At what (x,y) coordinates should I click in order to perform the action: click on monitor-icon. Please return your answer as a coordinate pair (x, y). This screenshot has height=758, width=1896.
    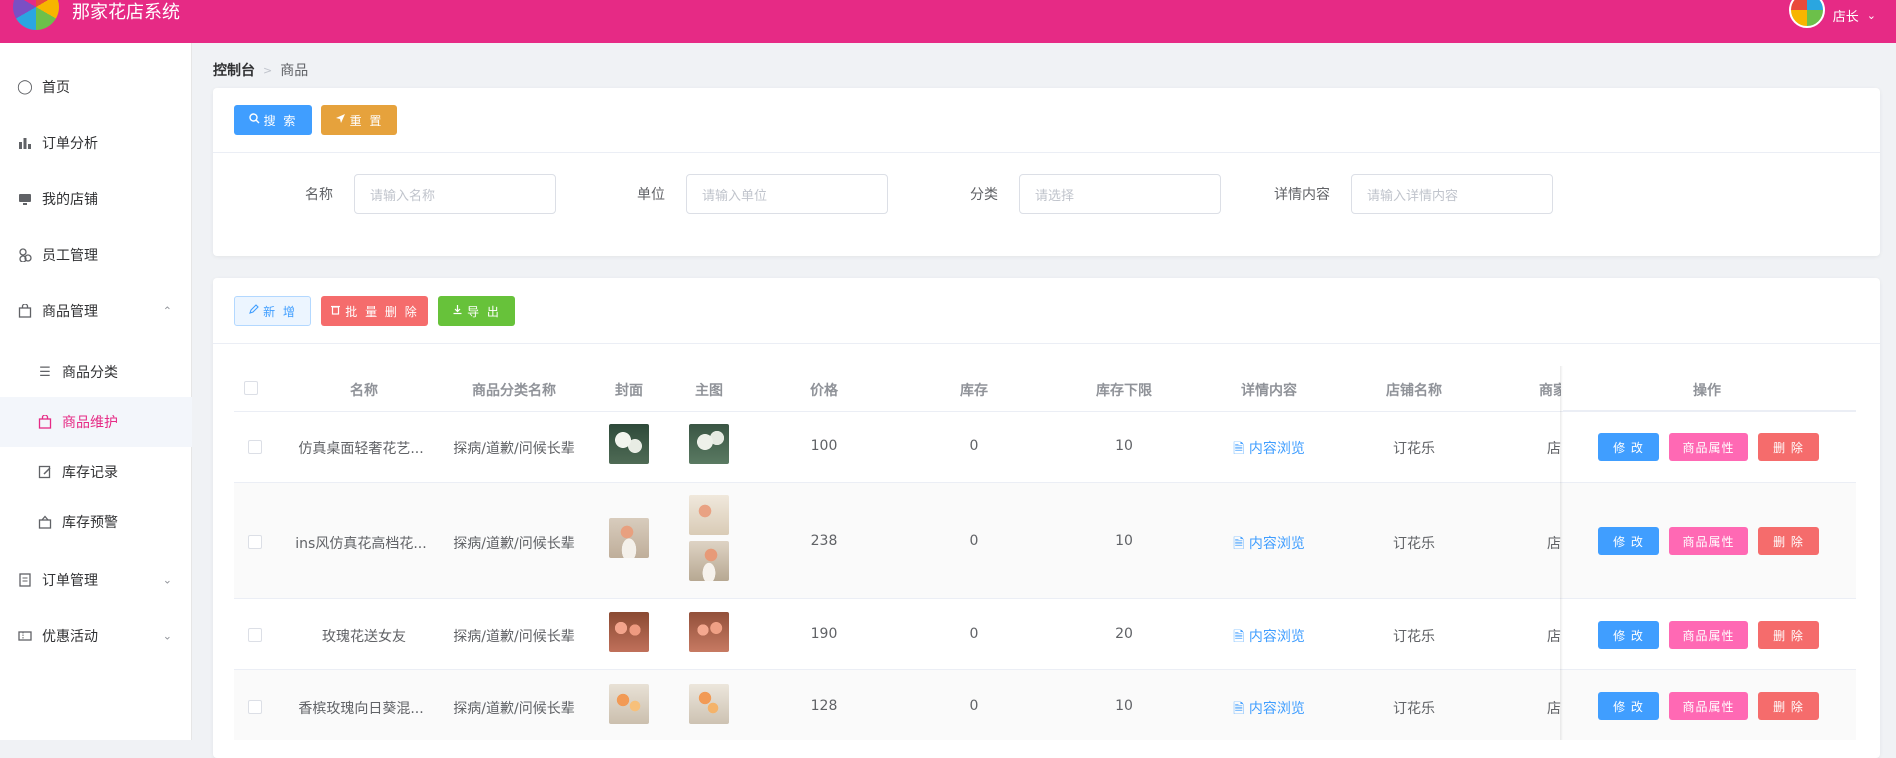
    Looking at the image, I should click on (25, 199).